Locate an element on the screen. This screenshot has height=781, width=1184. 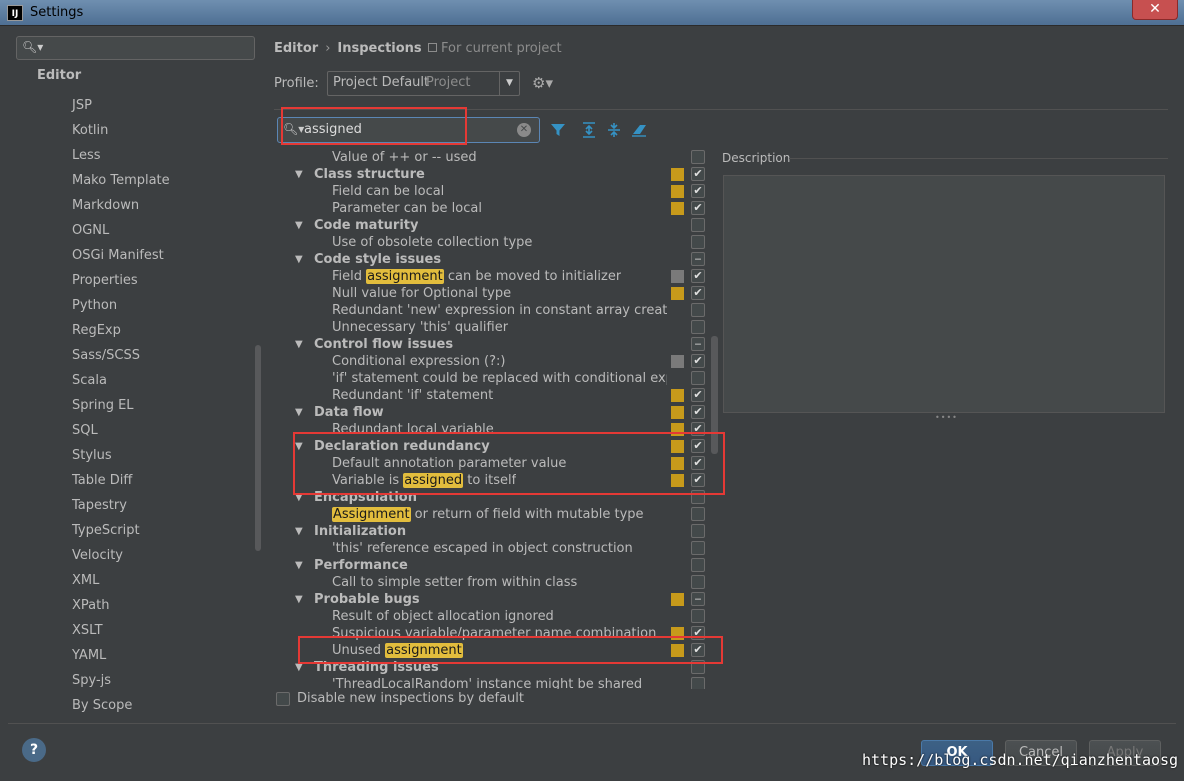
tree-item: Conditional expression (?:) ✔ is located at coordinates (497, 361).